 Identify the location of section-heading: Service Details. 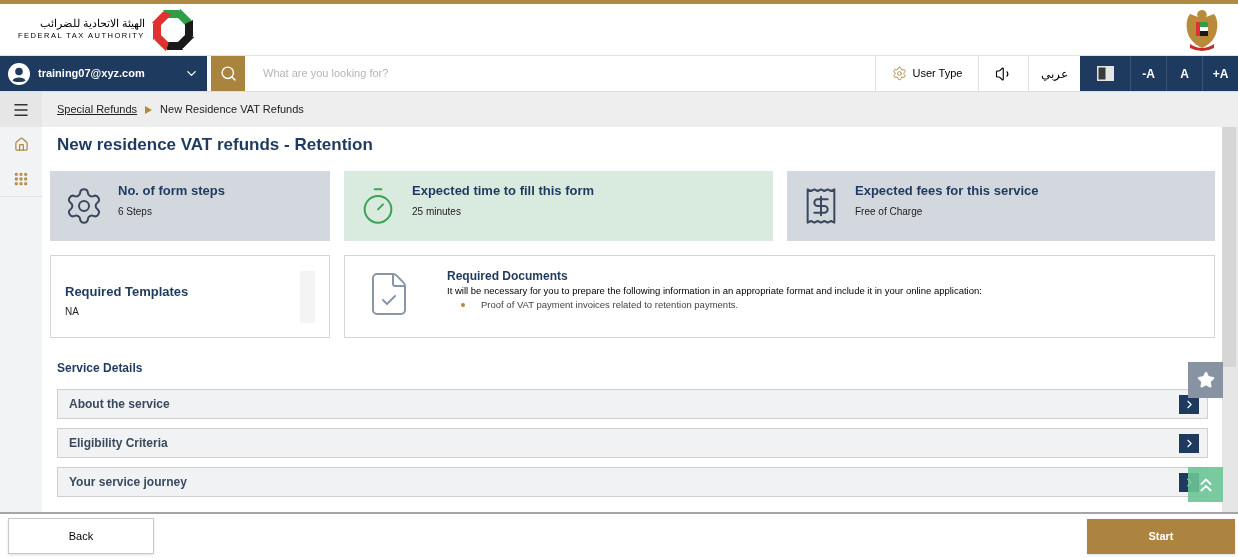
(100, 368).